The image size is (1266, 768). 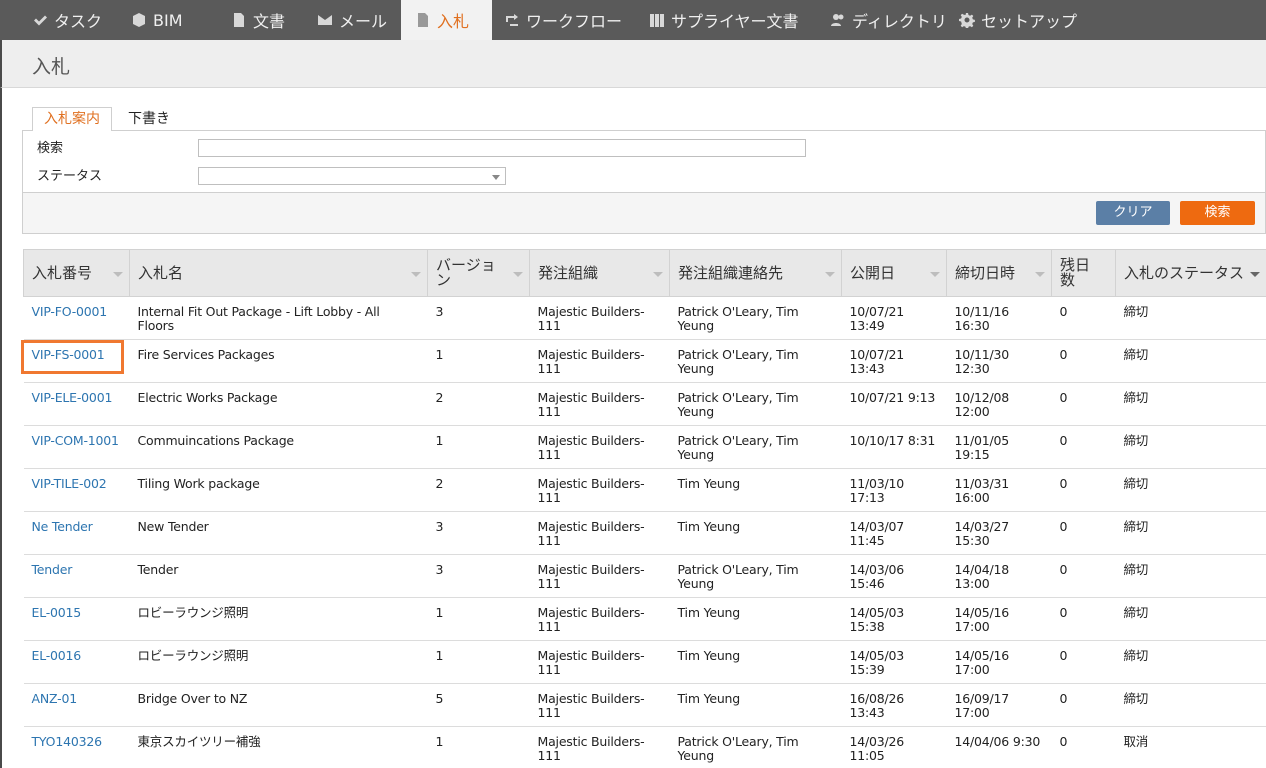 What do you see at coordinates (999, 576) in the screenshot?
I see `table-cell: 14/04/18 13:00` at bounding box center [999, 576].